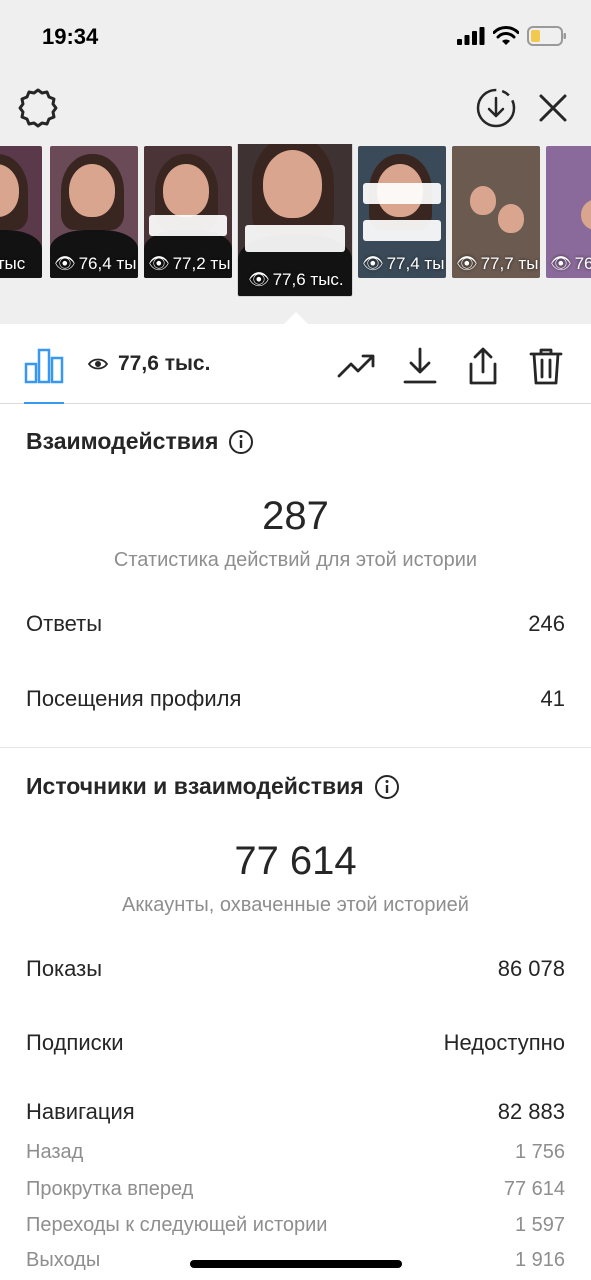 Image resolution: width=591 pixels, height=1280 pixels. What do you see at coordinates (213, 786) in the screenshot?
I see `discovery-section-title: Источники и взаимодействия` at bounding box center [213, 786].